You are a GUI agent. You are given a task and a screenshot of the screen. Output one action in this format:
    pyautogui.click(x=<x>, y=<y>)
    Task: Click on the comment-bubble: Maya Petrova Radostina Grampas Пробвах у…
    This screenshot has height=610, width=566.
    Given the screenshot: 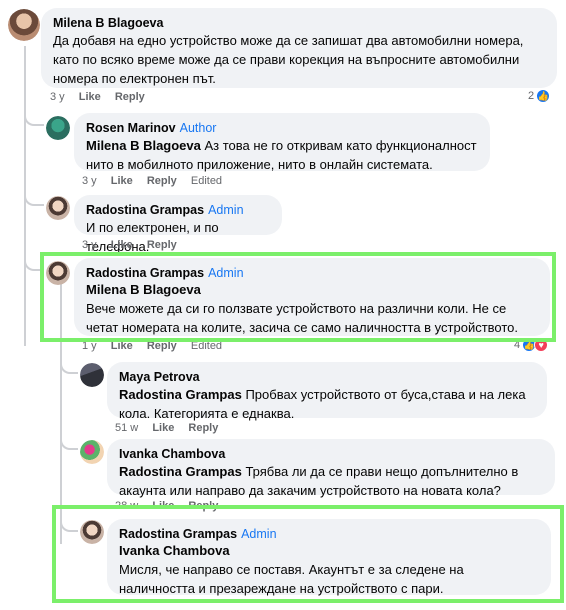 What is the action you would take?
    pyautogui.click(x=327, y=391)
    